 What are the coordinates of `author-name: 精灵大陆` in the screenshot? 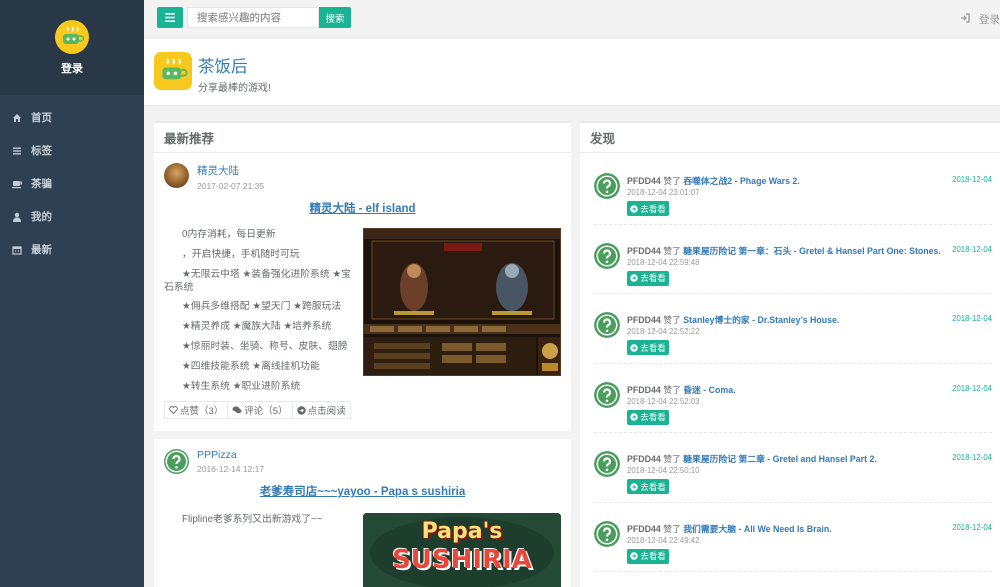 It's located at (230, 170).